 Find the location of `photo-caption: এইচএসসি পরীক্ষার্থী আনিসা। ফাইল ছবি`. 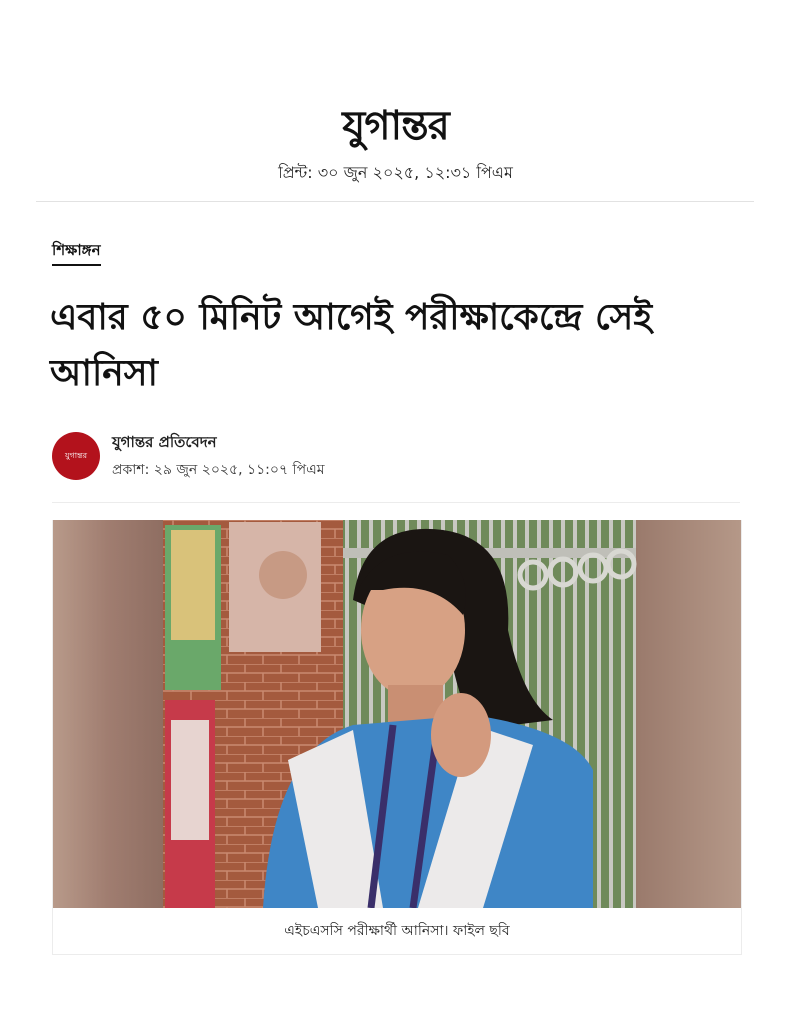

photo-caption: এইচএসসি পরীক্ষার্থী আনিসা। ফাইল ছবি is located at coordinates (397, 931).